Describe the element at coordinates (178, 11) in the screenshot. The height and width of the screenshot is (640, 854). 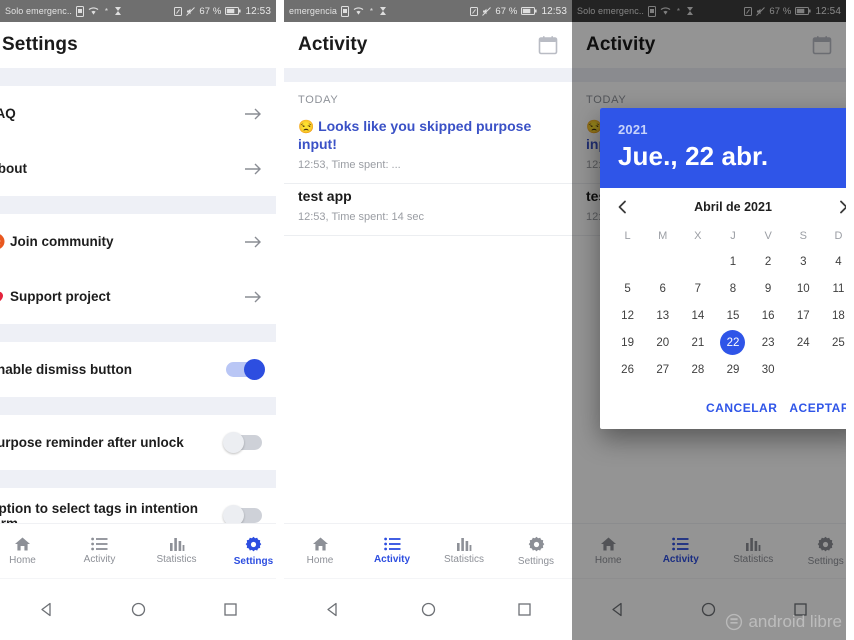
I see `nfc-icon` at that location.